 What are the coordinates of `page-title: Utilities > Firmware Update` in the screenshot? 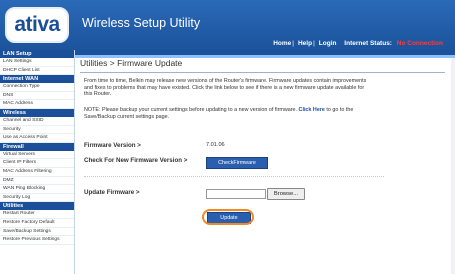 It's located at (131, 63).